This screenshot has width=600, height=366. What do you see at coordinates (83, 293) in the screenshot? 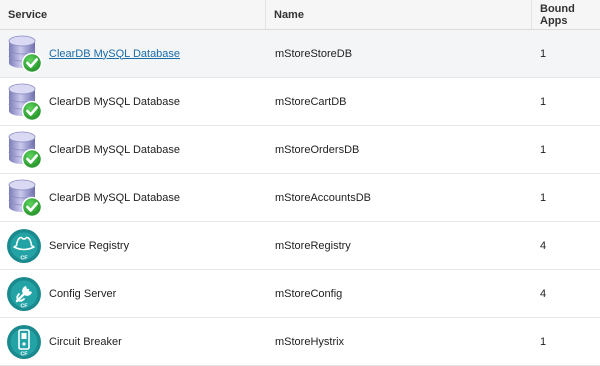
I see `service-label: Config Server` at bounding box center [83, 293].